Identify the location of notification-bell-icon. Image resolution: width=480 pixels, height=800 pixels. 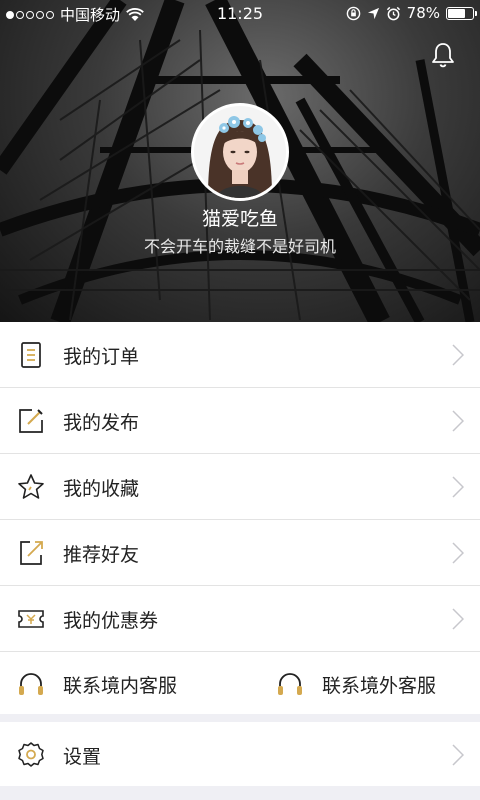
(443, 55).